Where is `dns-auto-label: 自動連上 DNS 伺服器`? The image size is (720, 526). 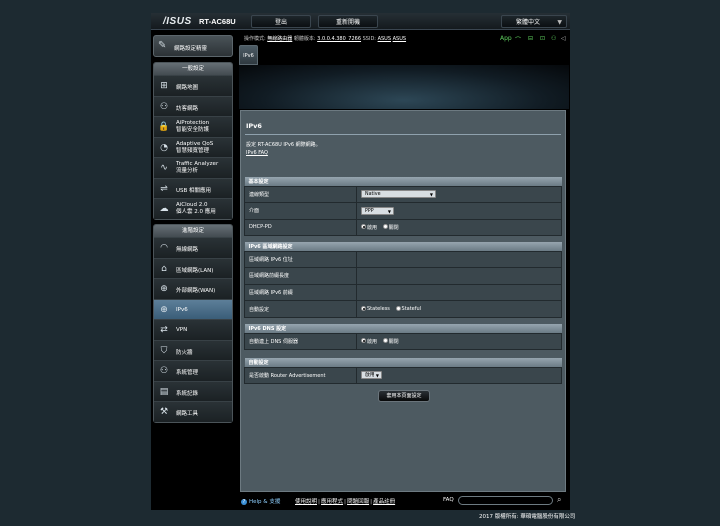
dns-auto-label: 自動連上 DNS 伺服器 is located at coordinates (300, 341).